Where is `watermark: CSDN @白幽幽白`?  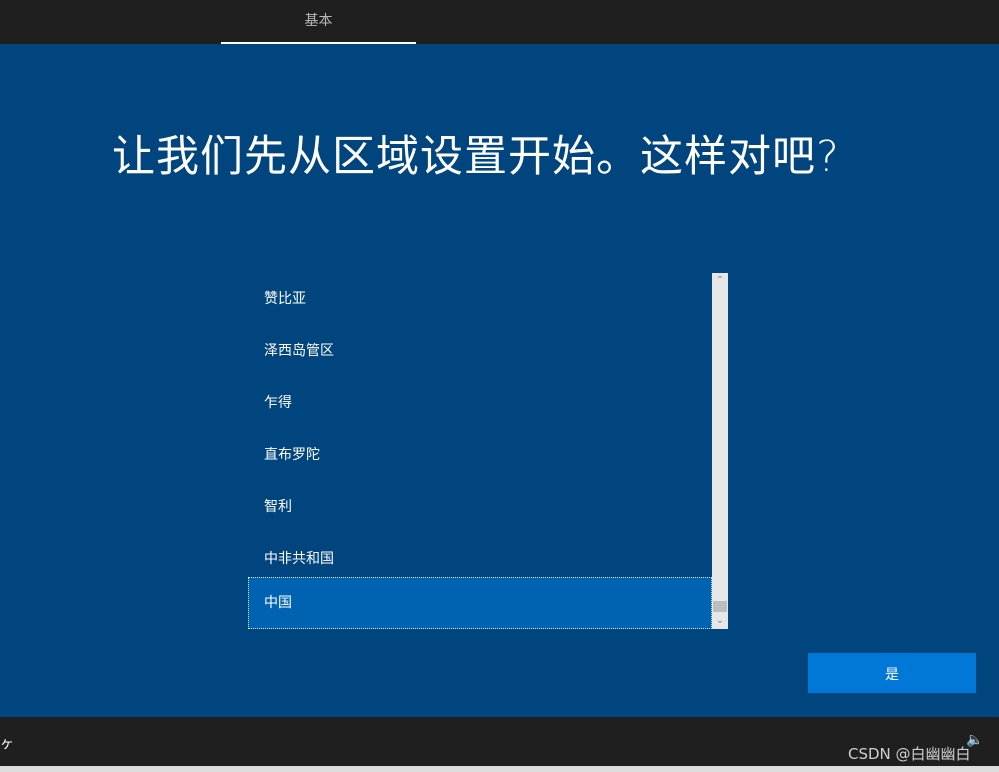
watermark: CSDN @白幽幽白 is located at coordinates (909, 754).